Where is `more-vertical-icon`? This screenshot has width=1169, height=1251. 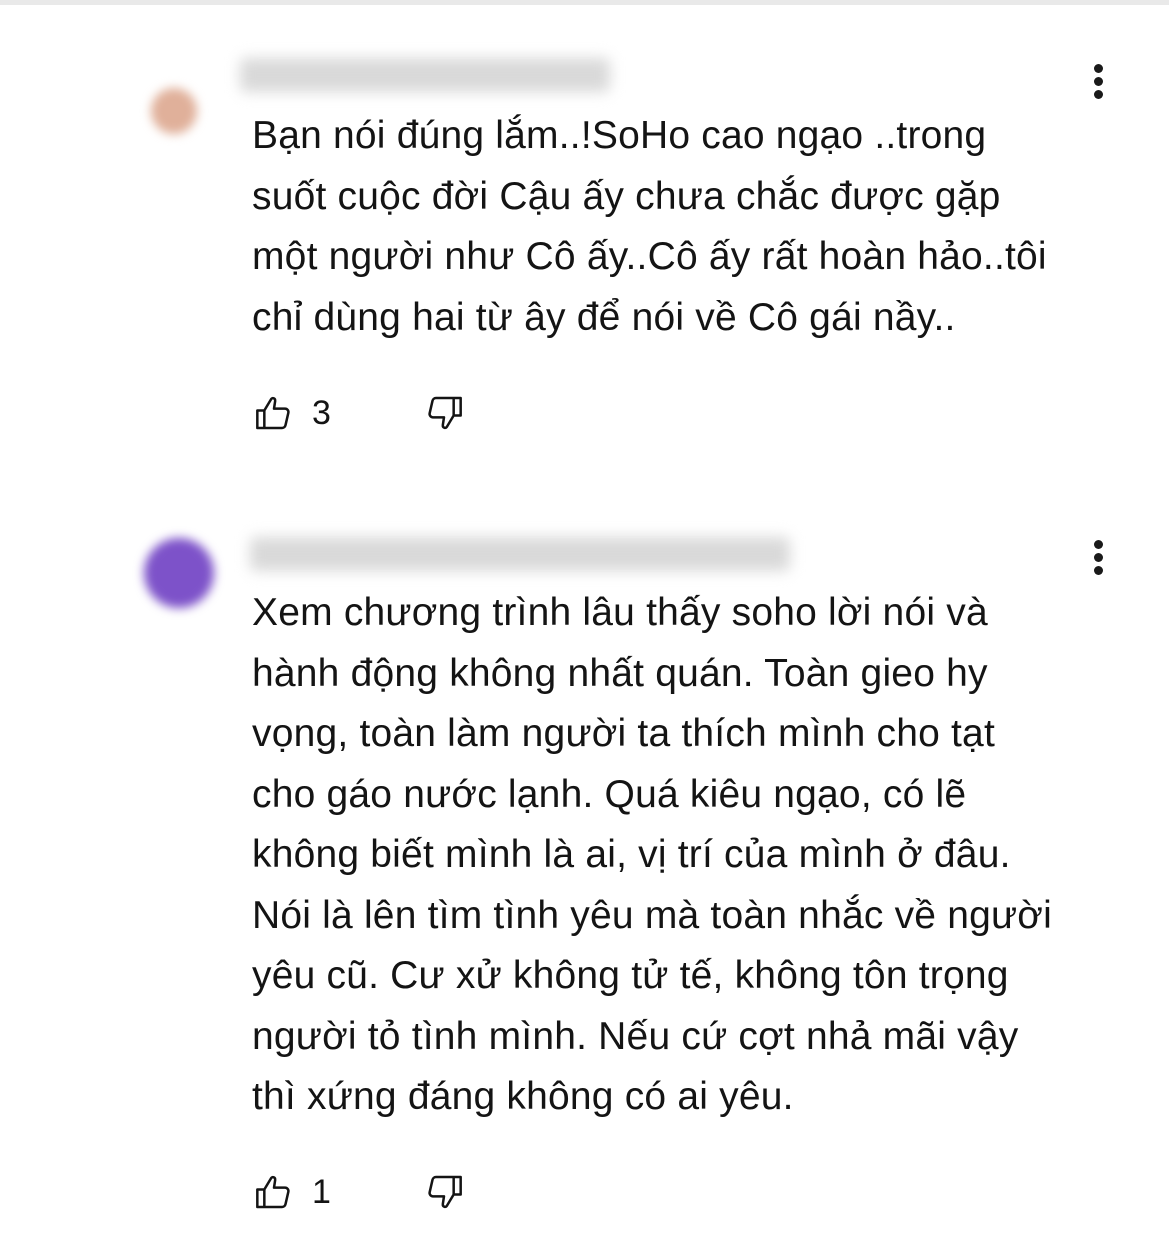 more-vertical-icon is located at coordinates (1098, 544).